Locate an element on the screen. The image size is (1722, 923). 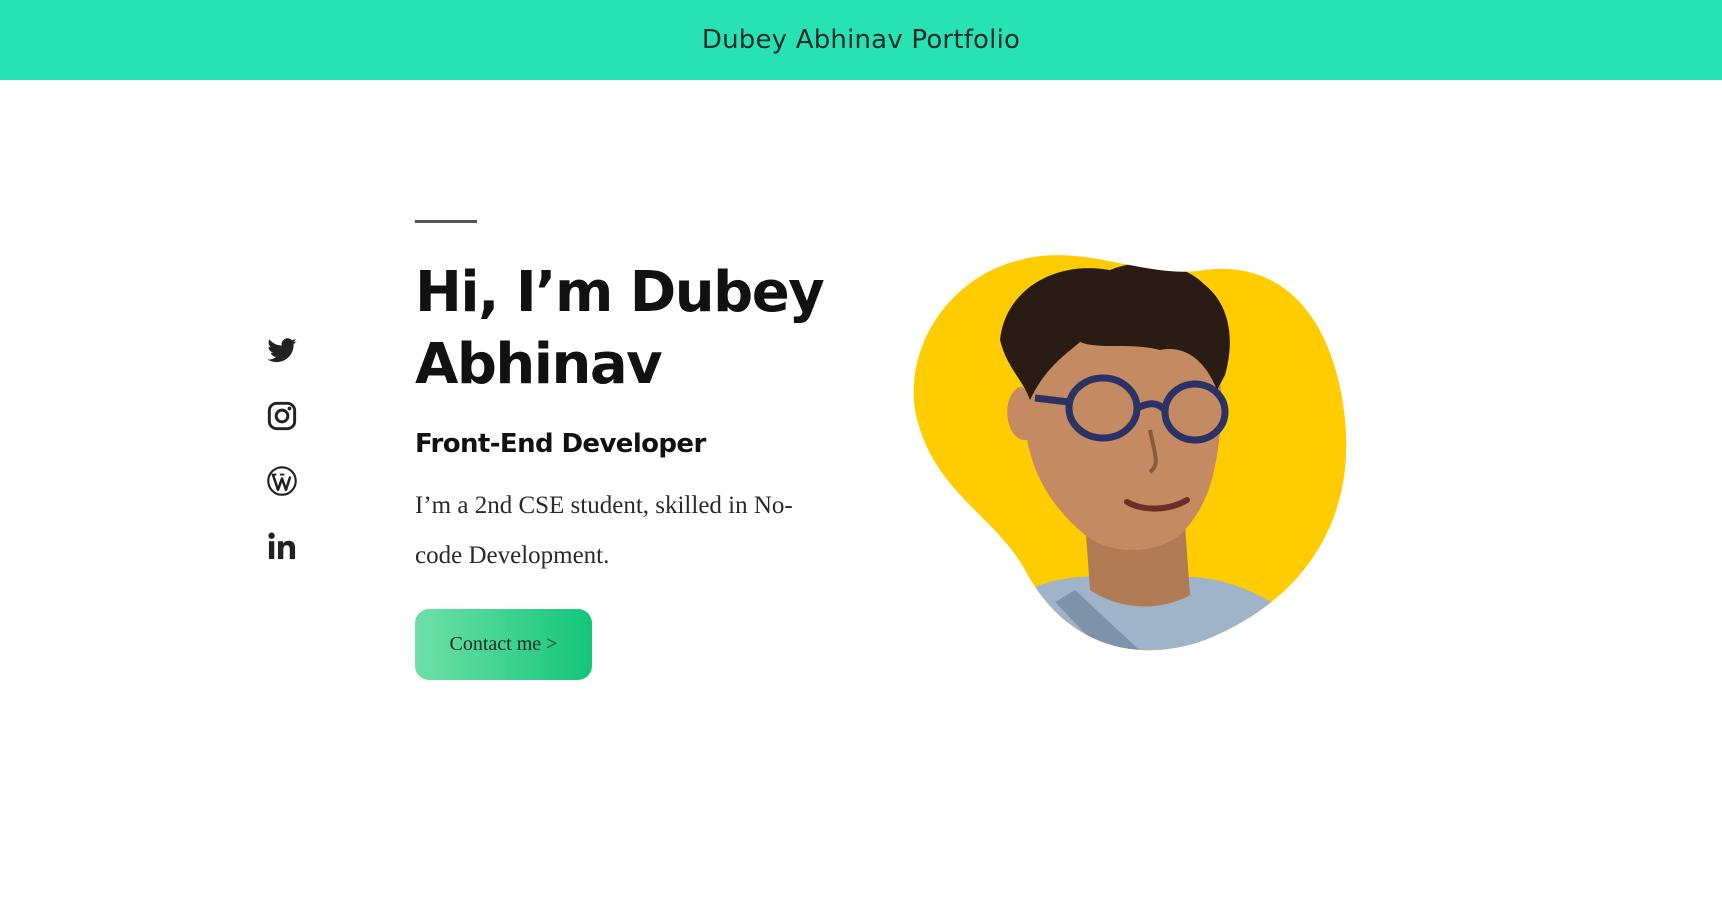
profile-photo is located at coordinates (1130, 453).